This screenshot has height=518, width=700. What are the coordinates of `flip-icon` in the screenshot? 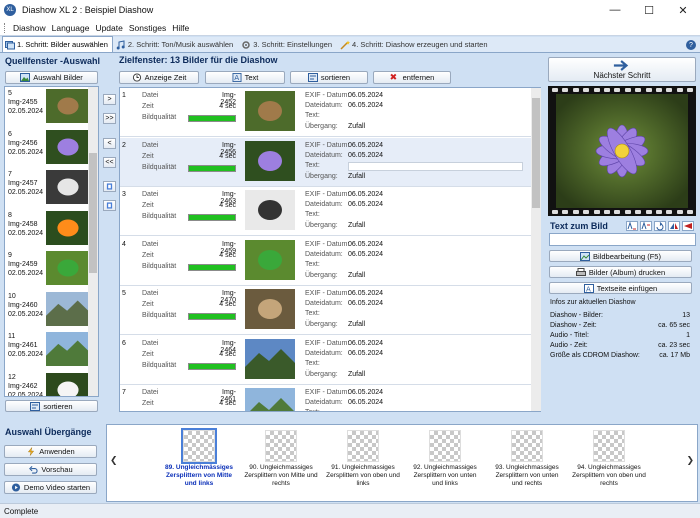 It's located at (674, 226).